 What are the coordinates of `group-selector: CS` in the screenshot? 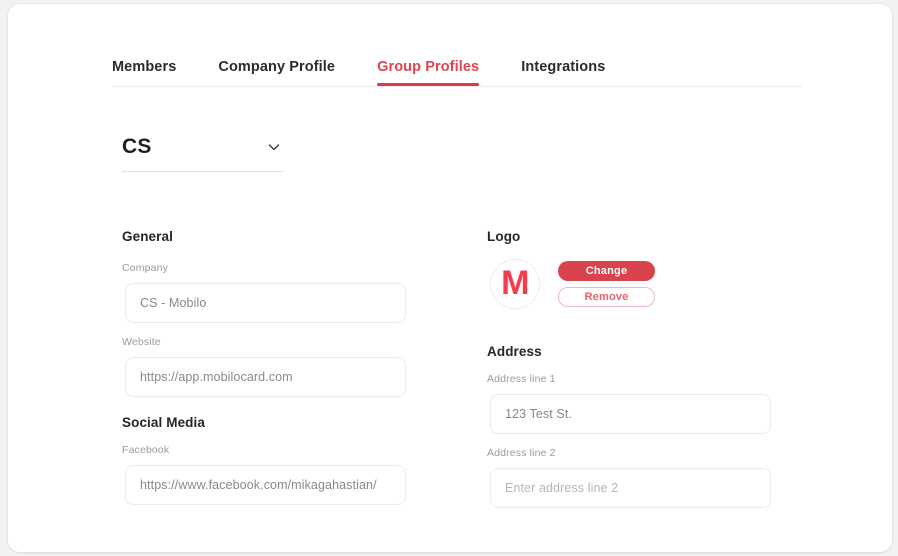 It's located at (203, 152).